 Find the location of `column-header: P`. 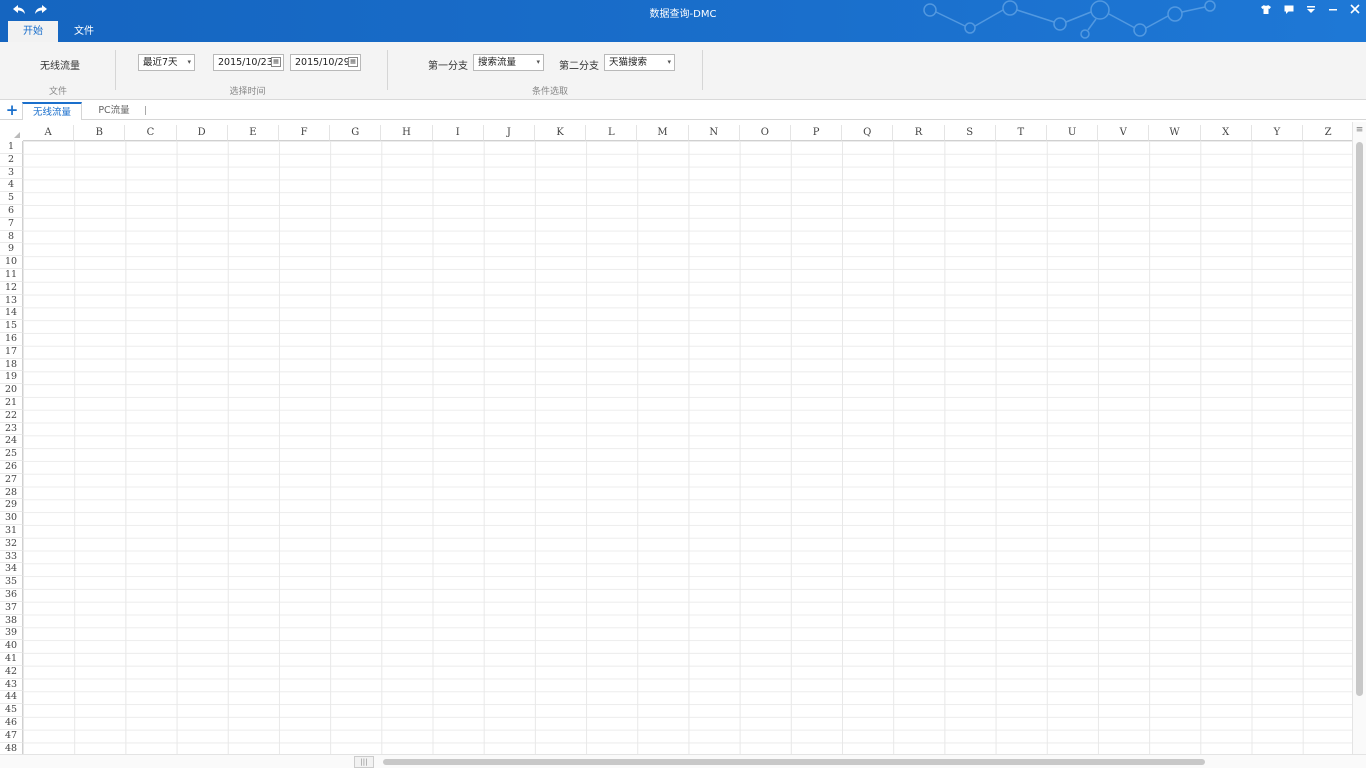

column-header: P is located at coordinates (817, 133).